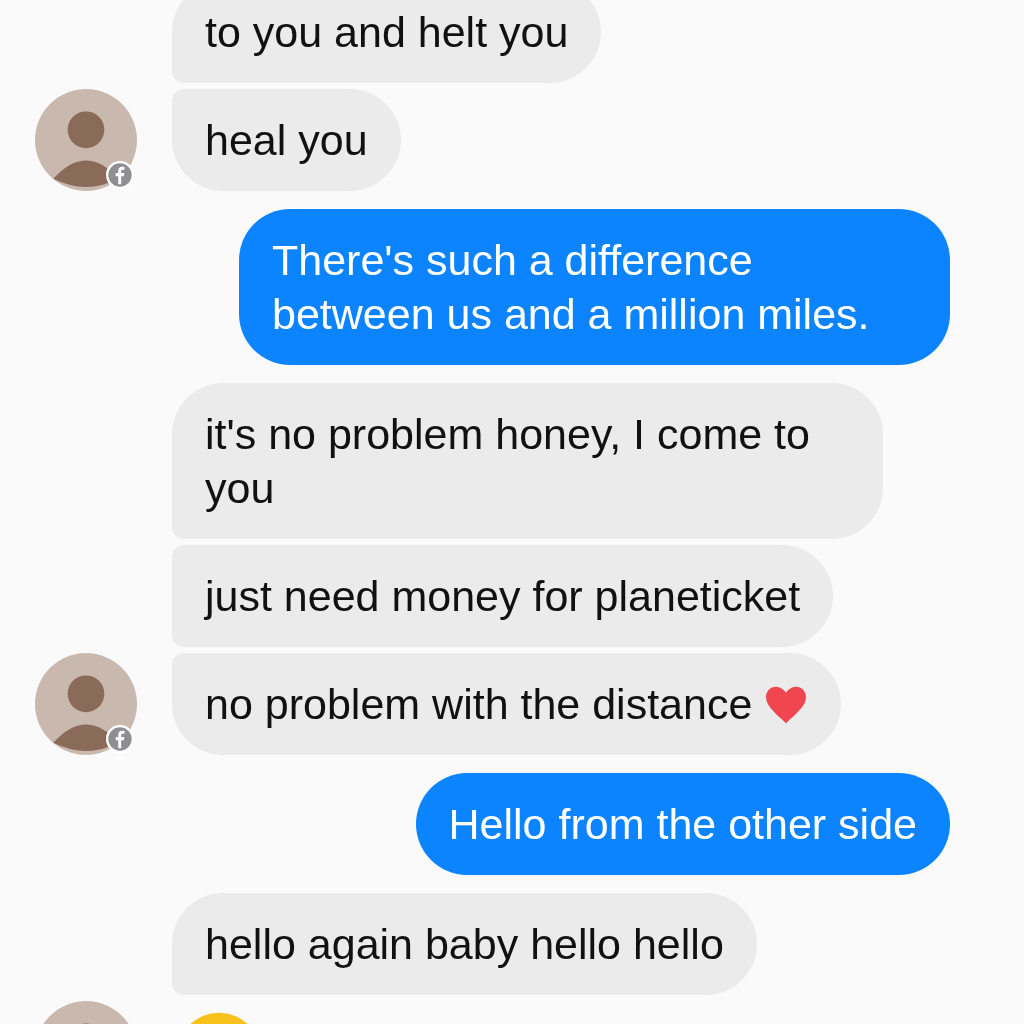 This screenshot has width=1024, height=1024. What do you see at coordinates (387, 41) in the screenshot?
I see `message-bubble: to you and helt you` at bounding box center [387, 41].